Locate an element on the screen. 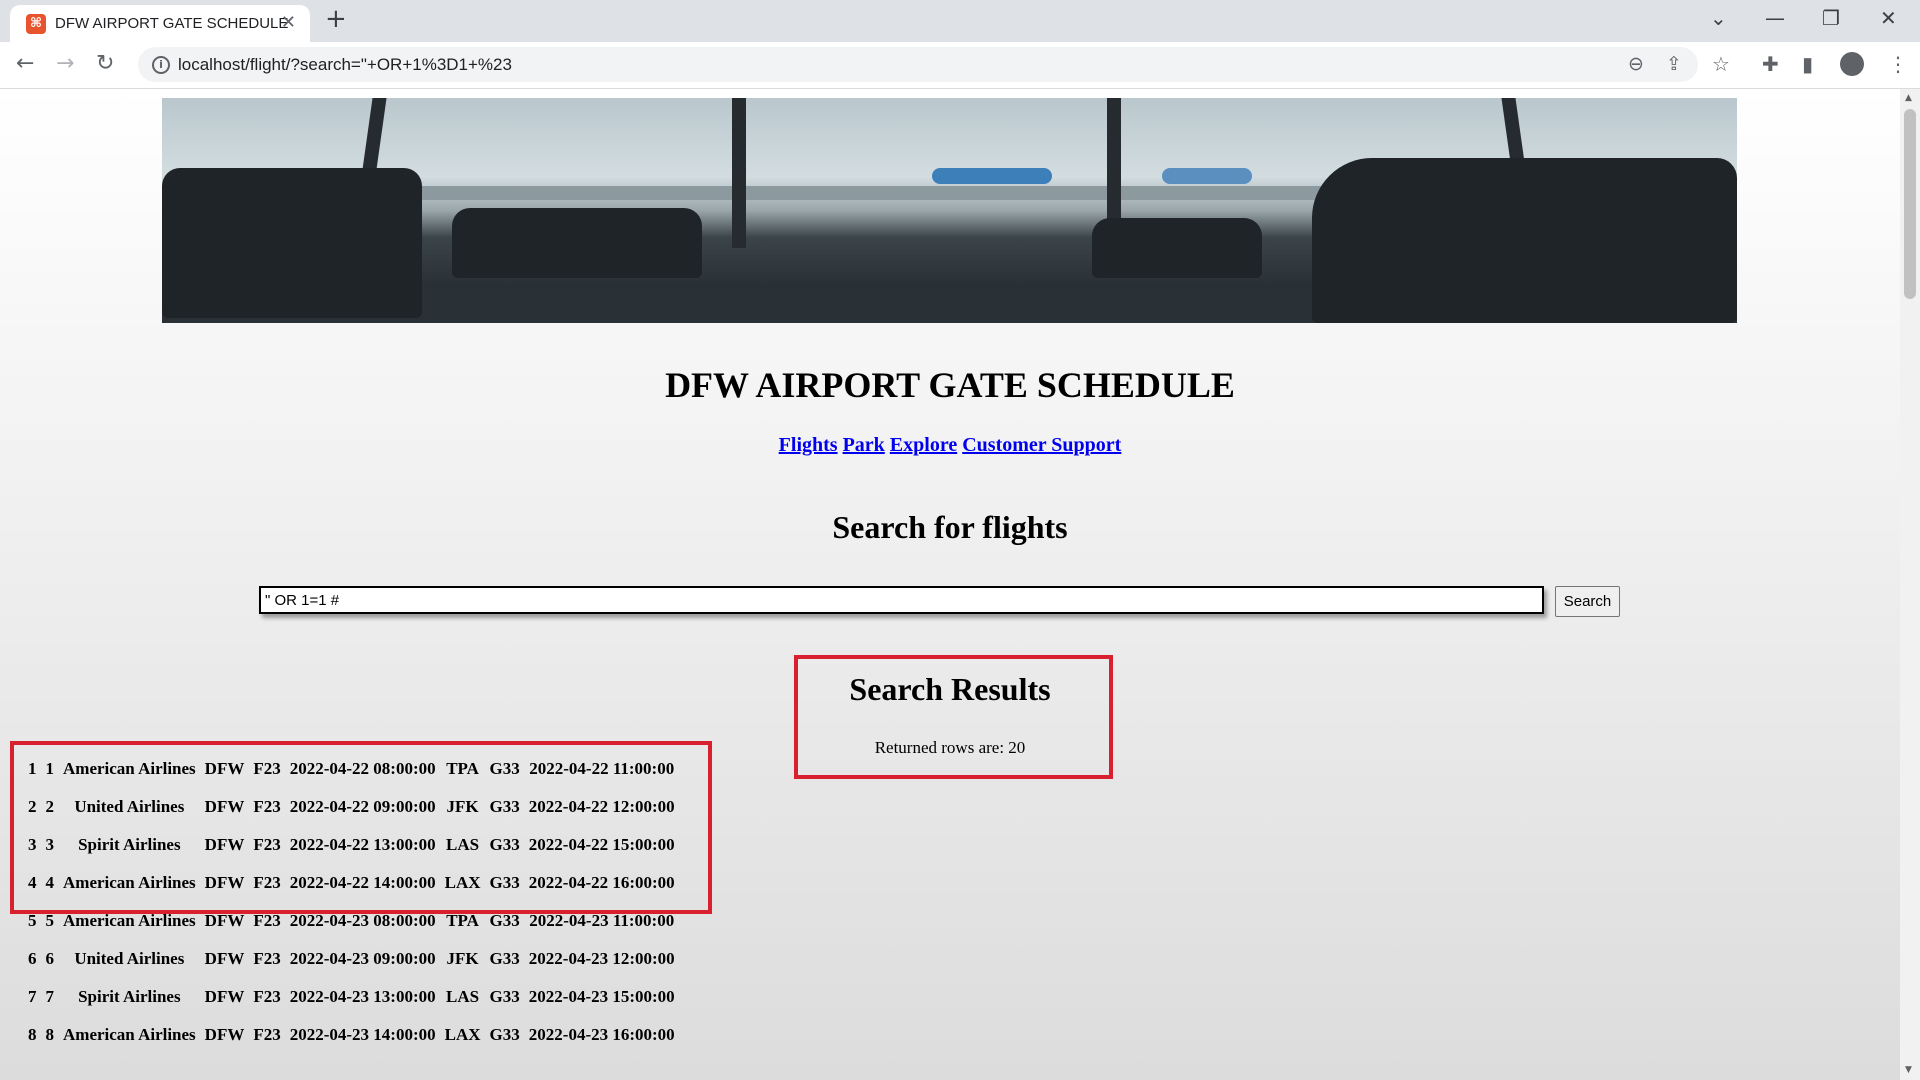 Image resolution: width=1920 pixels, height=1080 pixels. cell-arrival-time: 2022-04-22 16:00:00 is located at coordinates (601, 882).